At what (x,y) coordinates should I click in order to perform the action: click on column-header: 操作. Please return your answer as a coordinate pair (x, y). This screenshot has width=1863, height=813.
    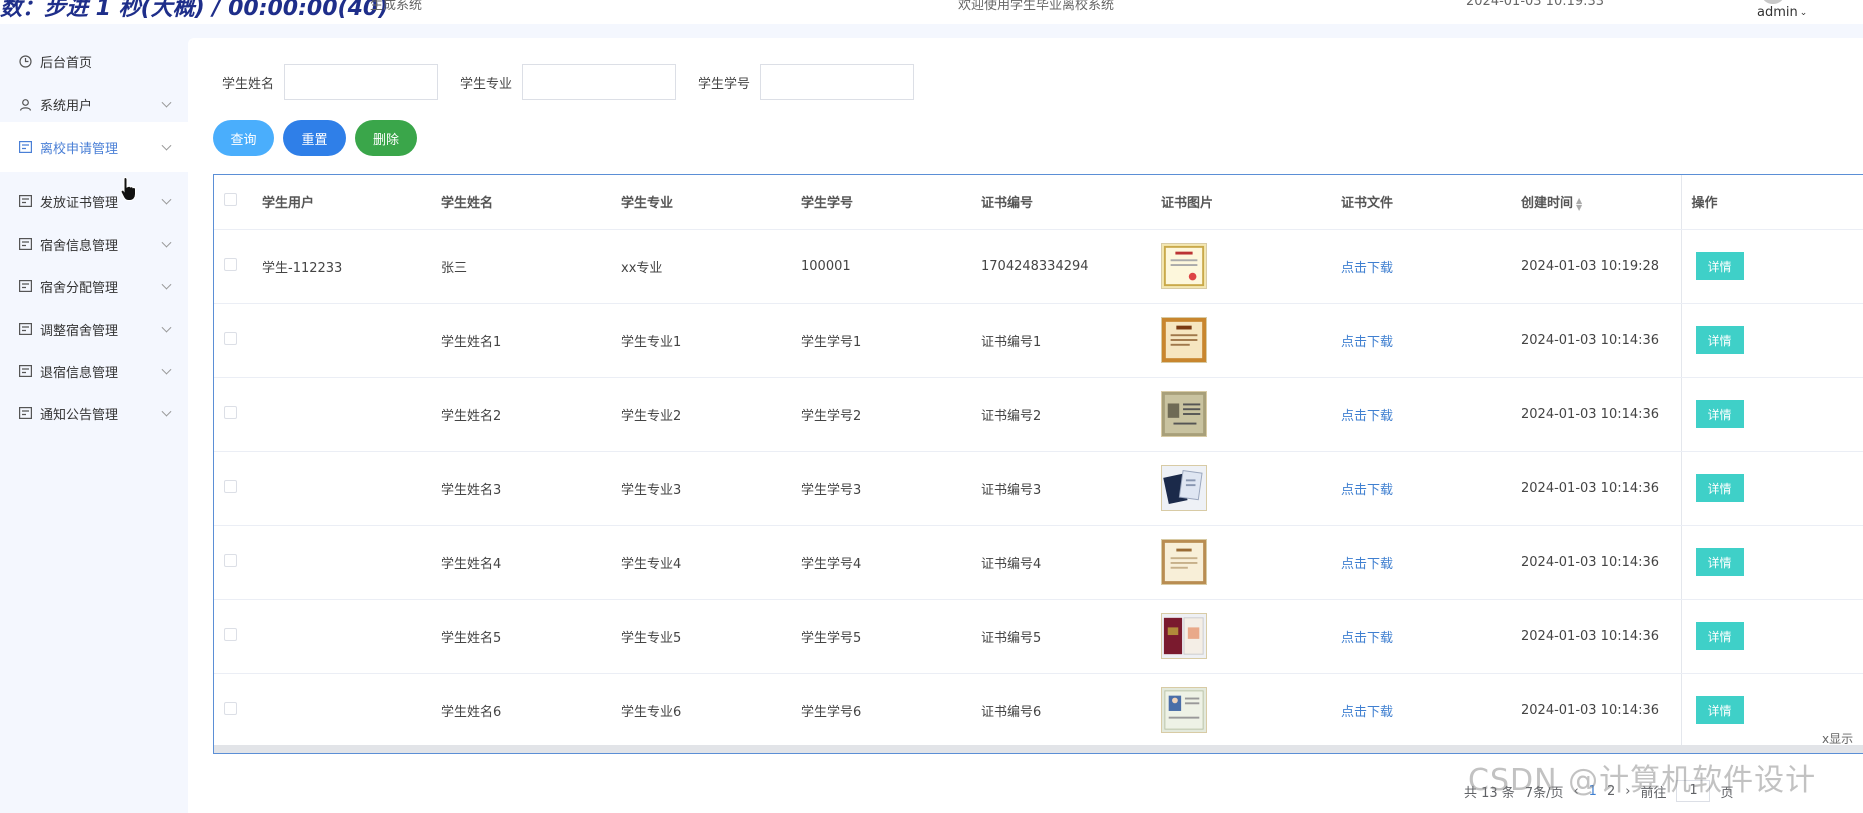
    Looking at the image, I should click on (1771, 202).